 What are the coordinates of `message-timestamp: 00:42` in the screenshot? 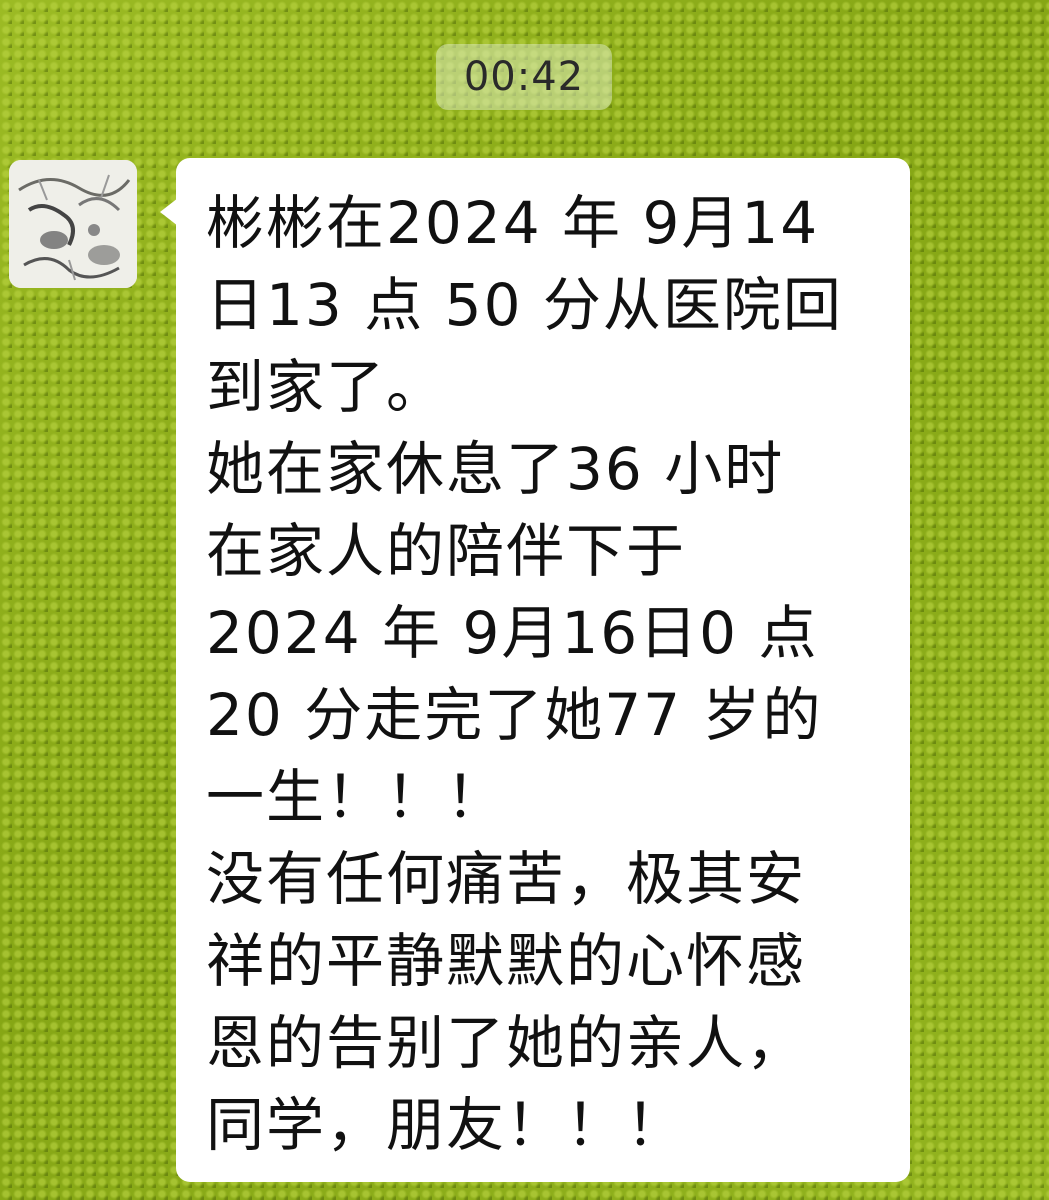 It's located at (524, 77).